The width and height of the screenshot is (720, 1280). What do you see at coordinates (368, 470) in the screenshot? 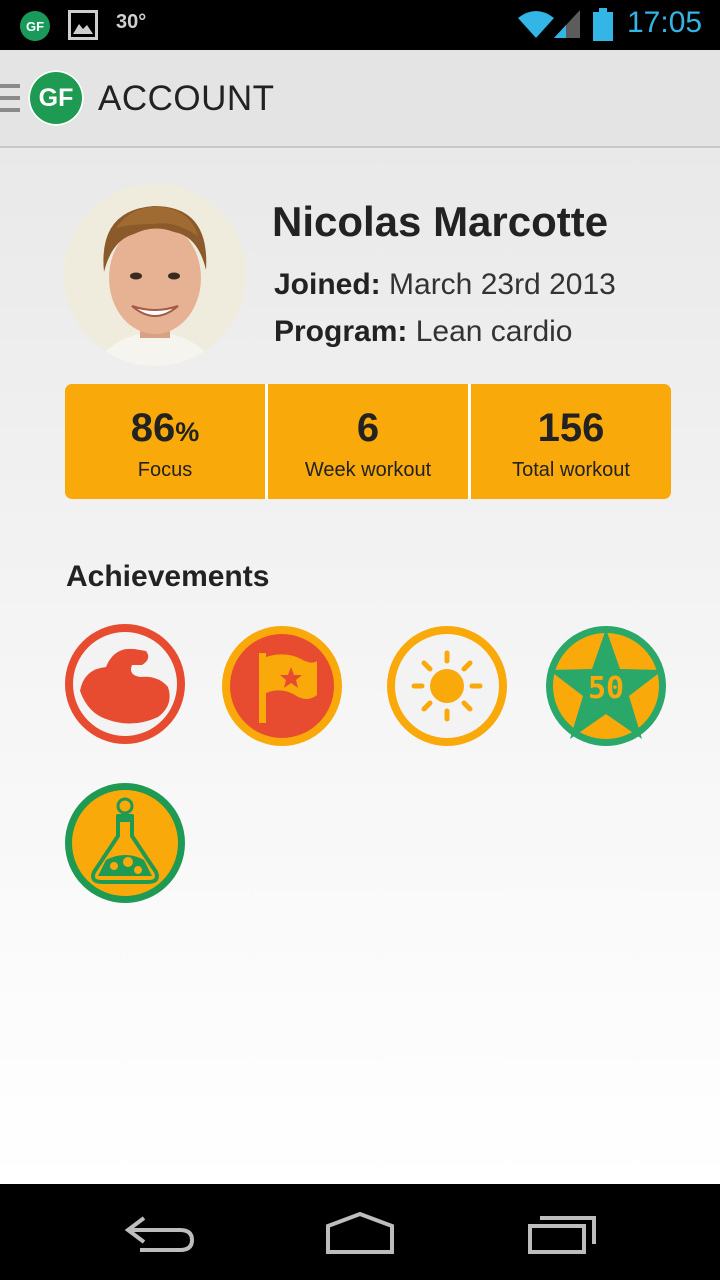
I see `stat-label: Week workout` at bounding box center [368, 470].